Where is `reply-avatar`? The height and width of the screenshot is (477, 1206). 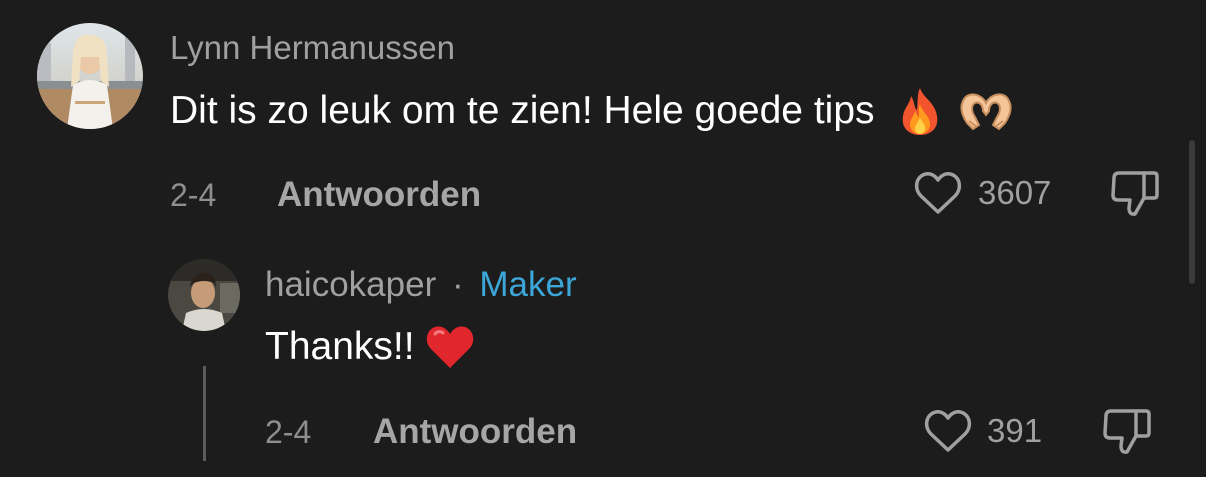
reply-avatar is located at coordinates (204, 295).